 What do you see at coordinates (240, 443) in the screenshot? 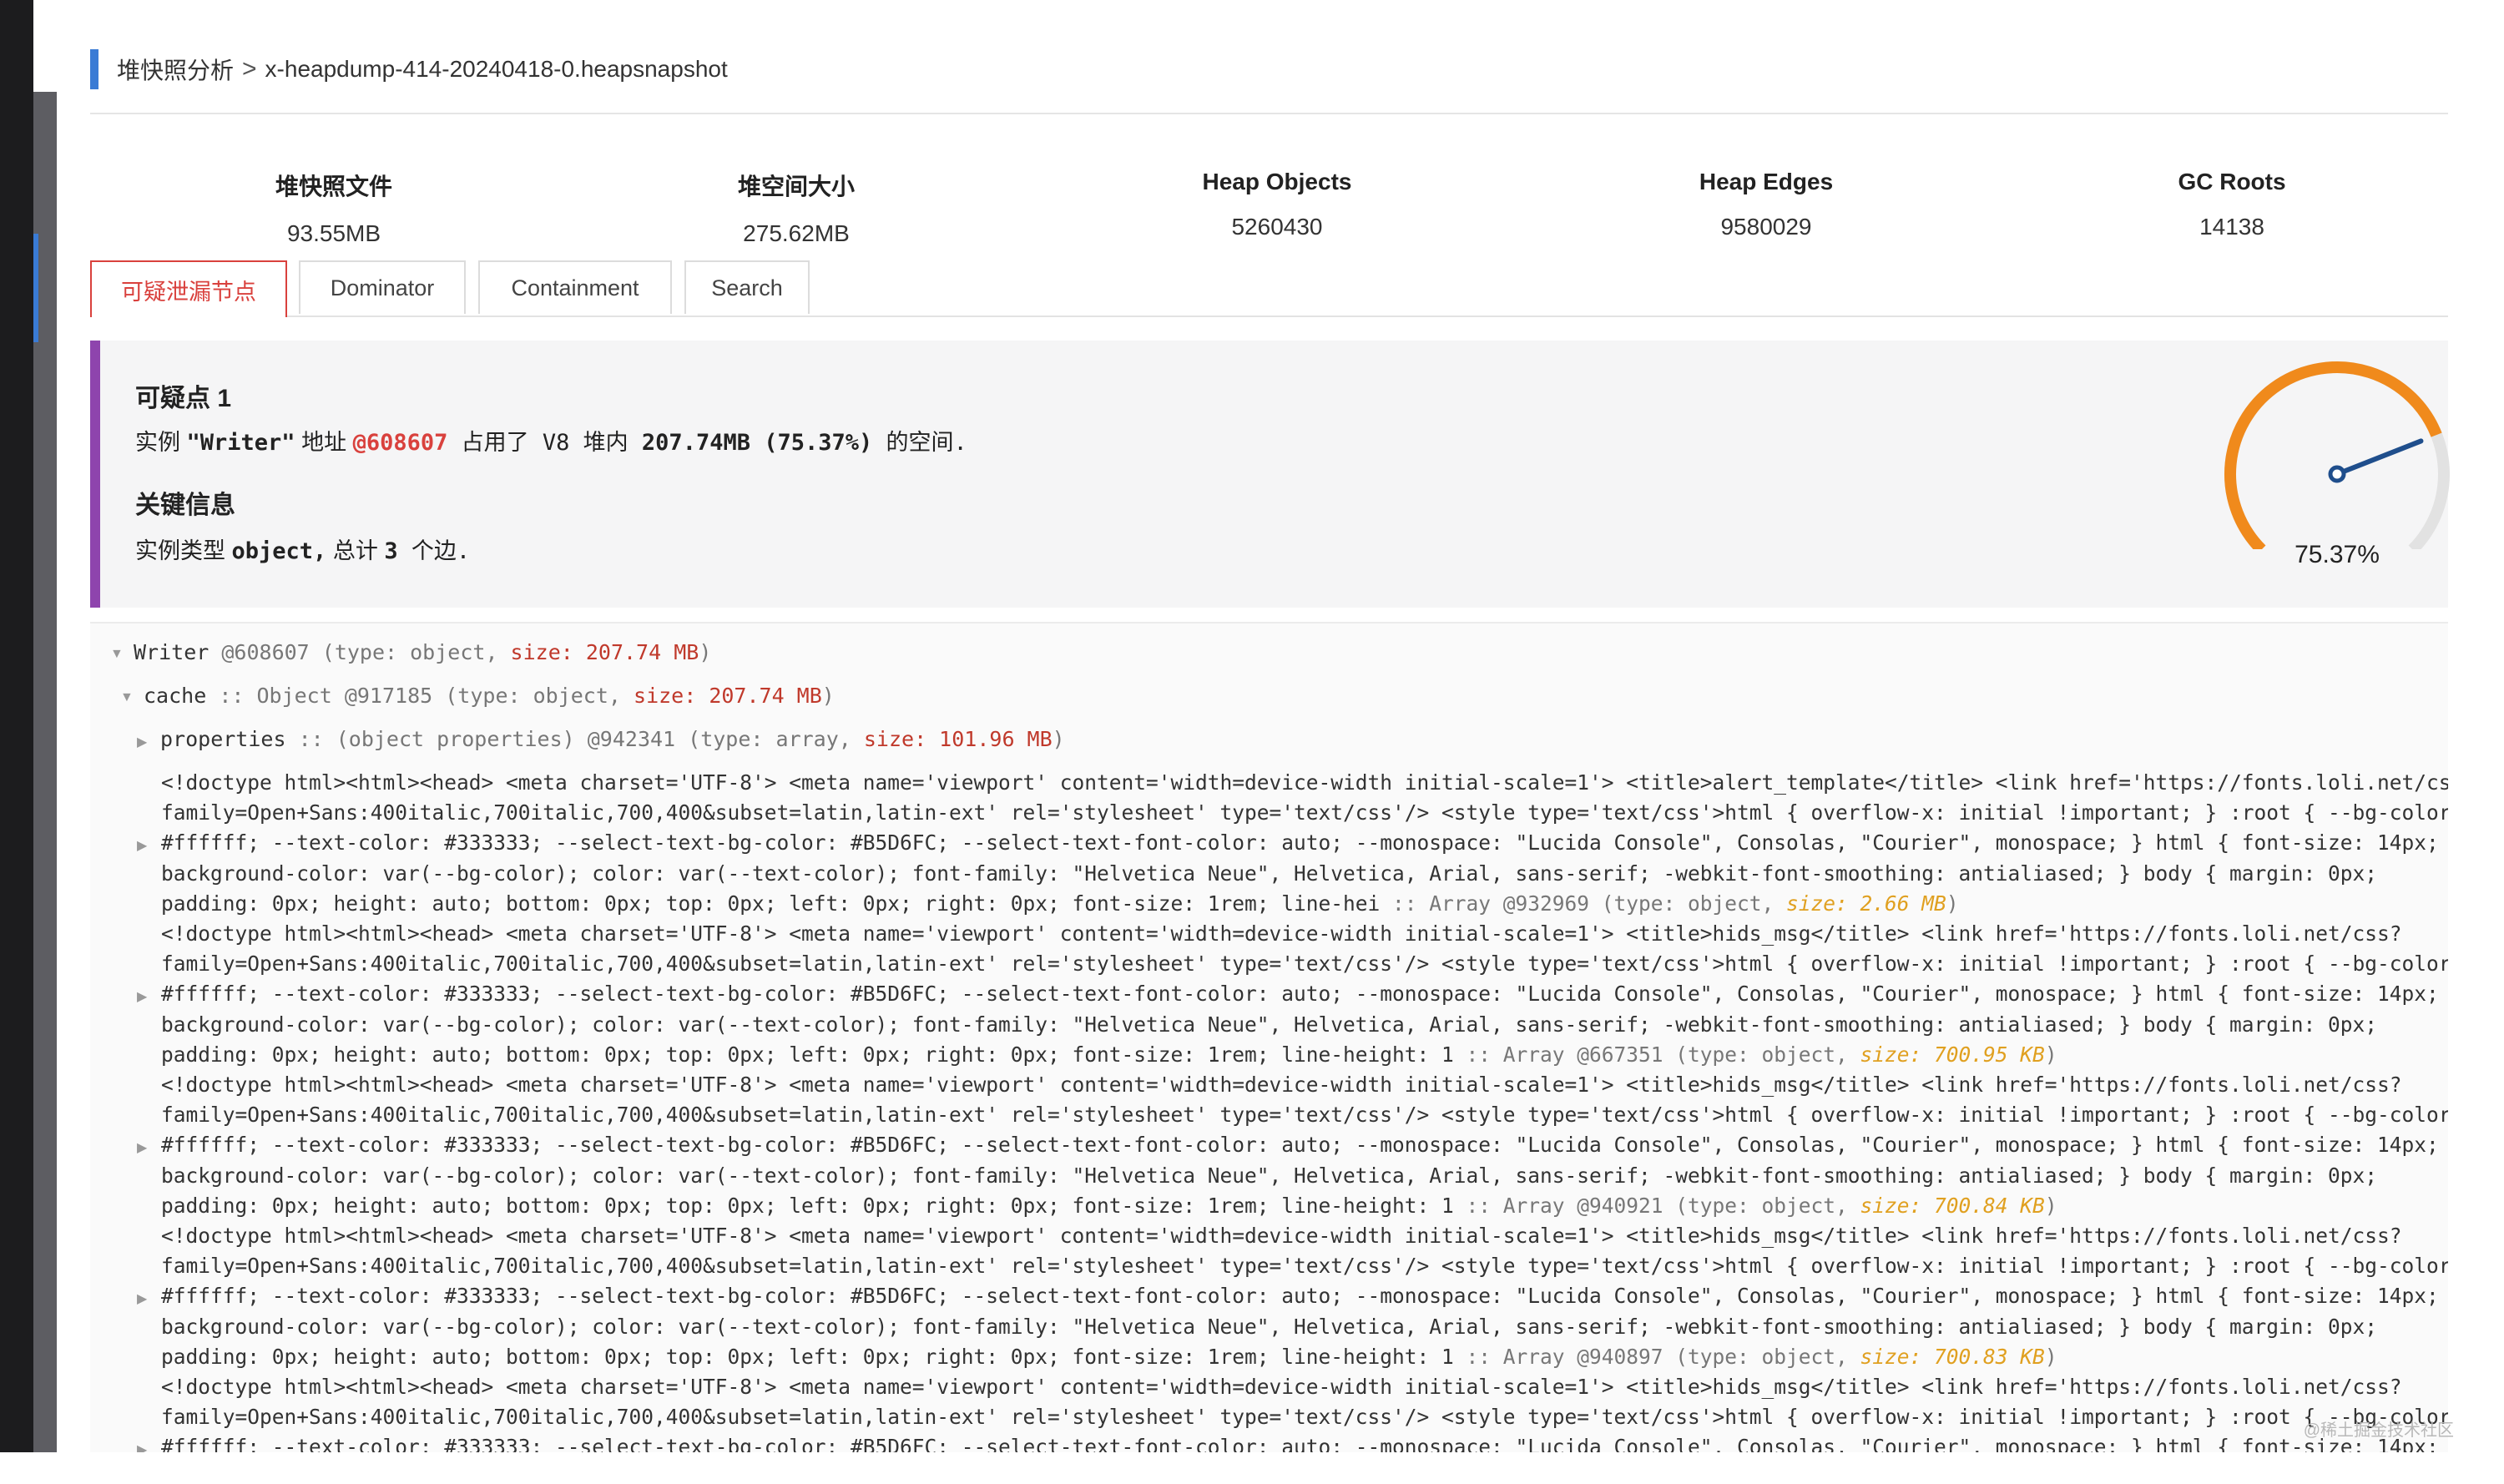
I see `instance-name: "Writer"` at bounding box center [240, 443].